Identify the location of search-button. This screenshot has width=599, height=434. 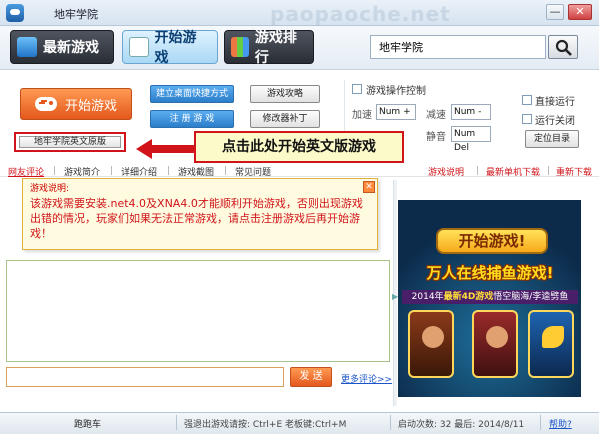
(563, 47).